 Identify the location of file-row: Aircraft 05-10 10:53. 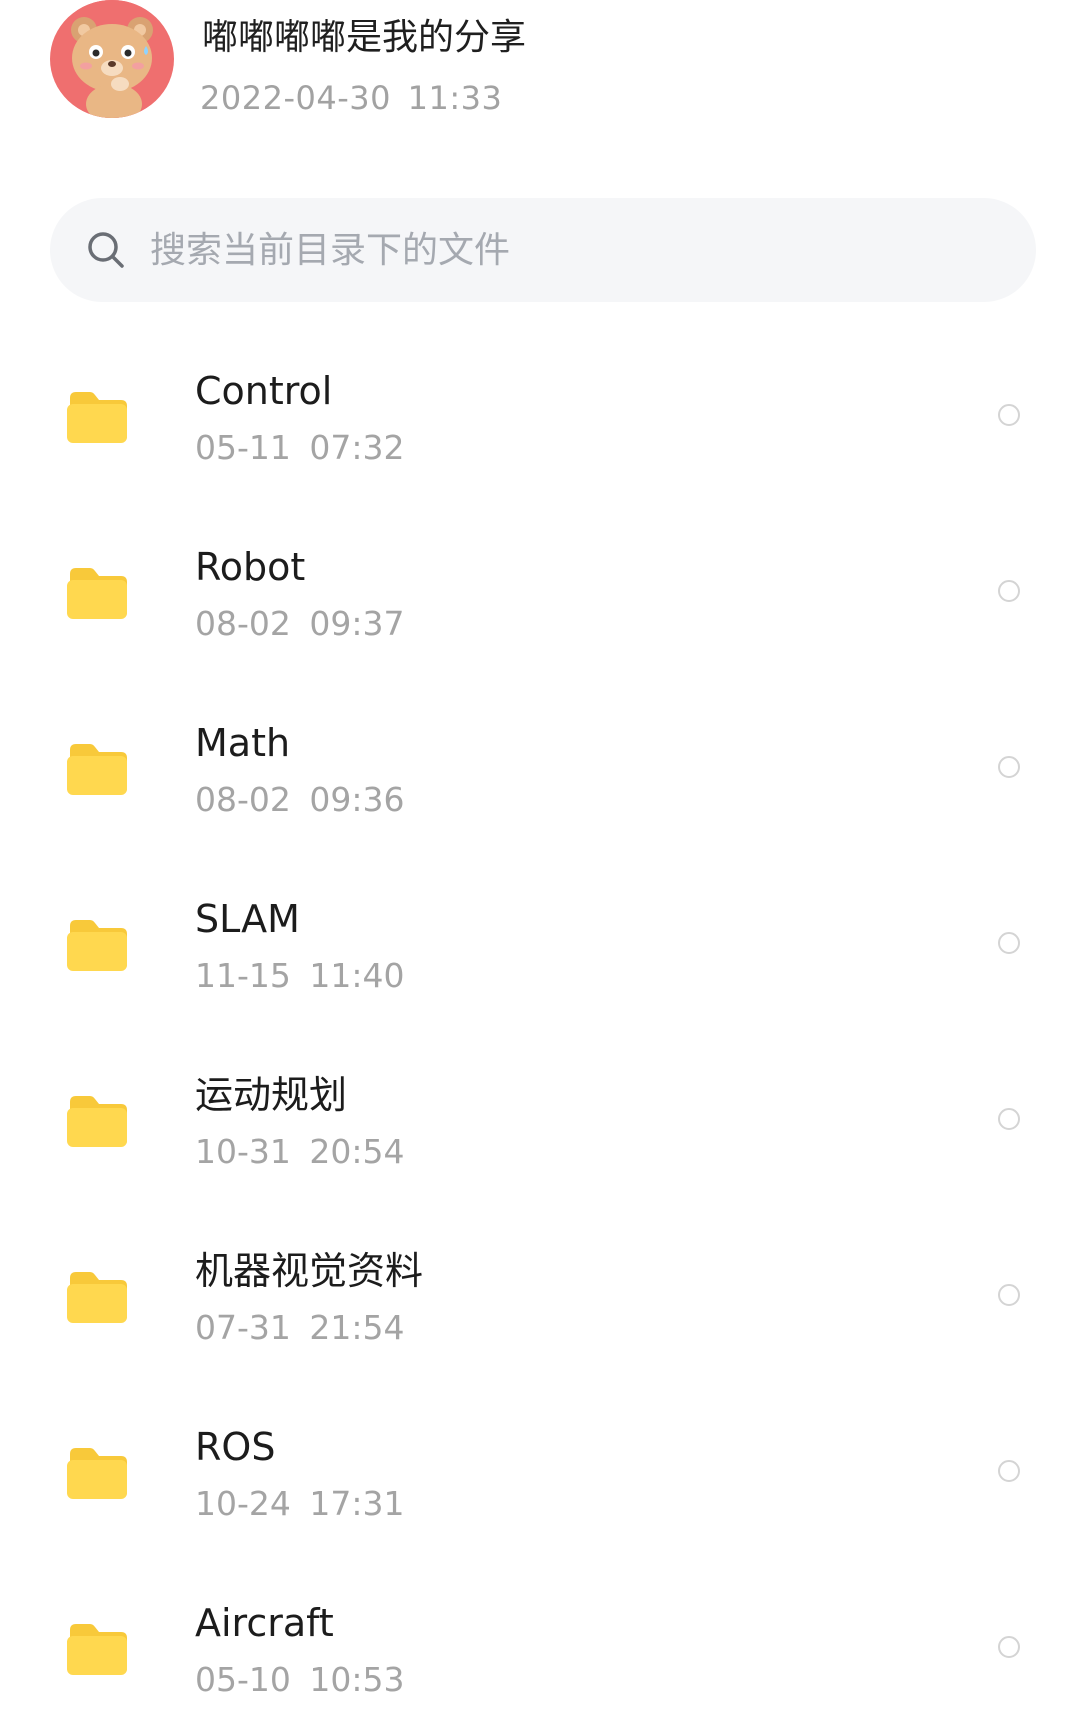
(540, 1645).